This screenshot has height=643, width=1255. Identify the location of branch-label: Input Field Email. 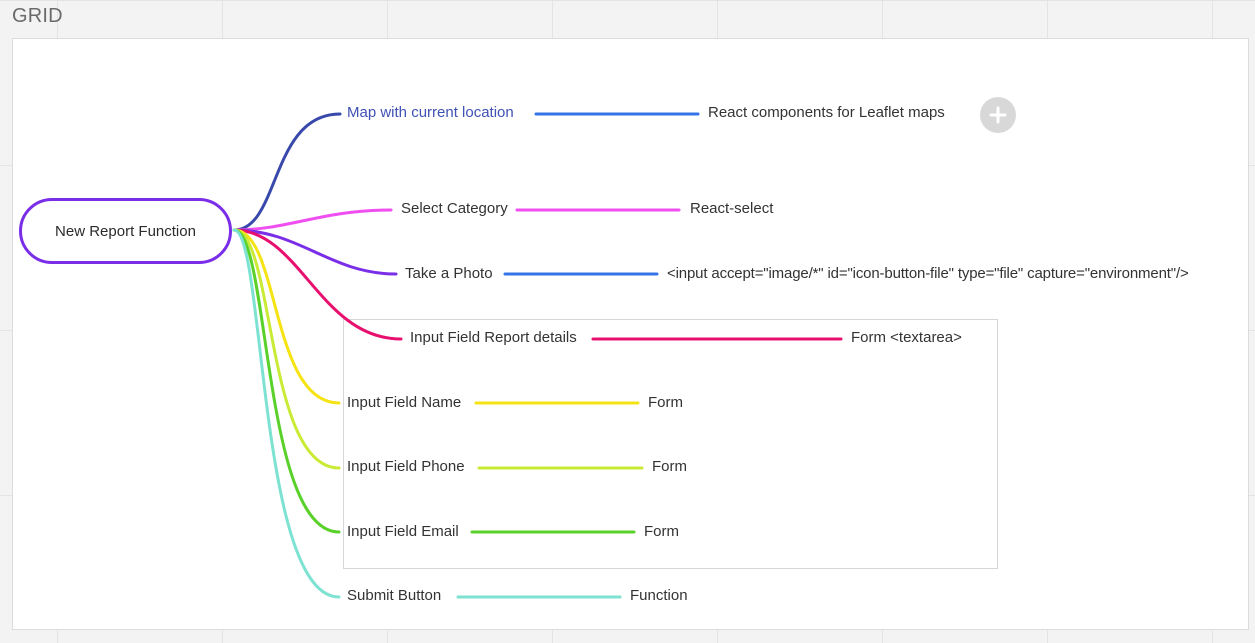
(403, 532).